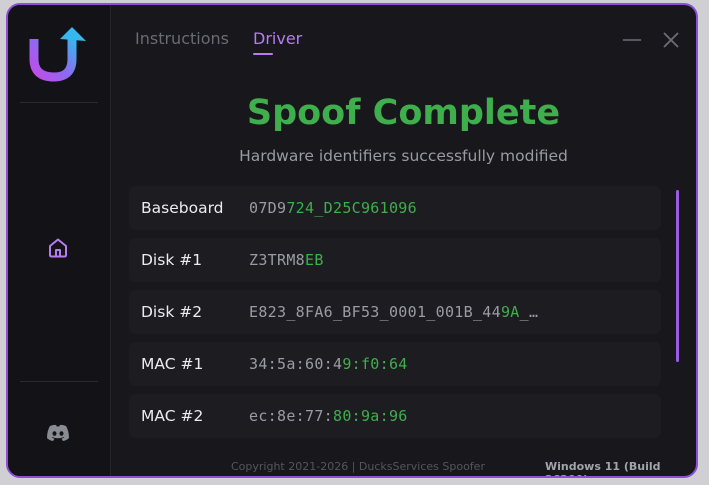 This screenshot has height=485, width=709. Describe the element at coordinates (314, 260) in the screenshot. I see `value-changed: EB` at that location.